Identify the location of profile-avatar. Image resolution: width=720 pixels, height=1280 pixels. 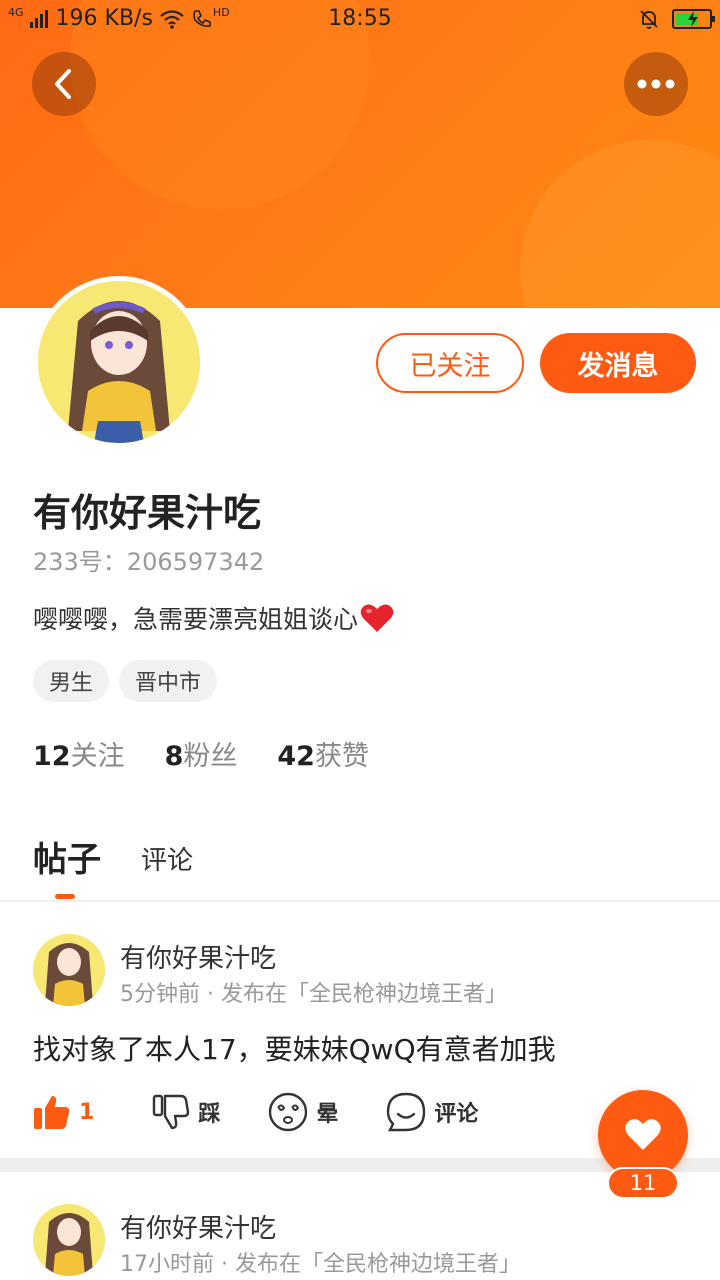
(119, 362).